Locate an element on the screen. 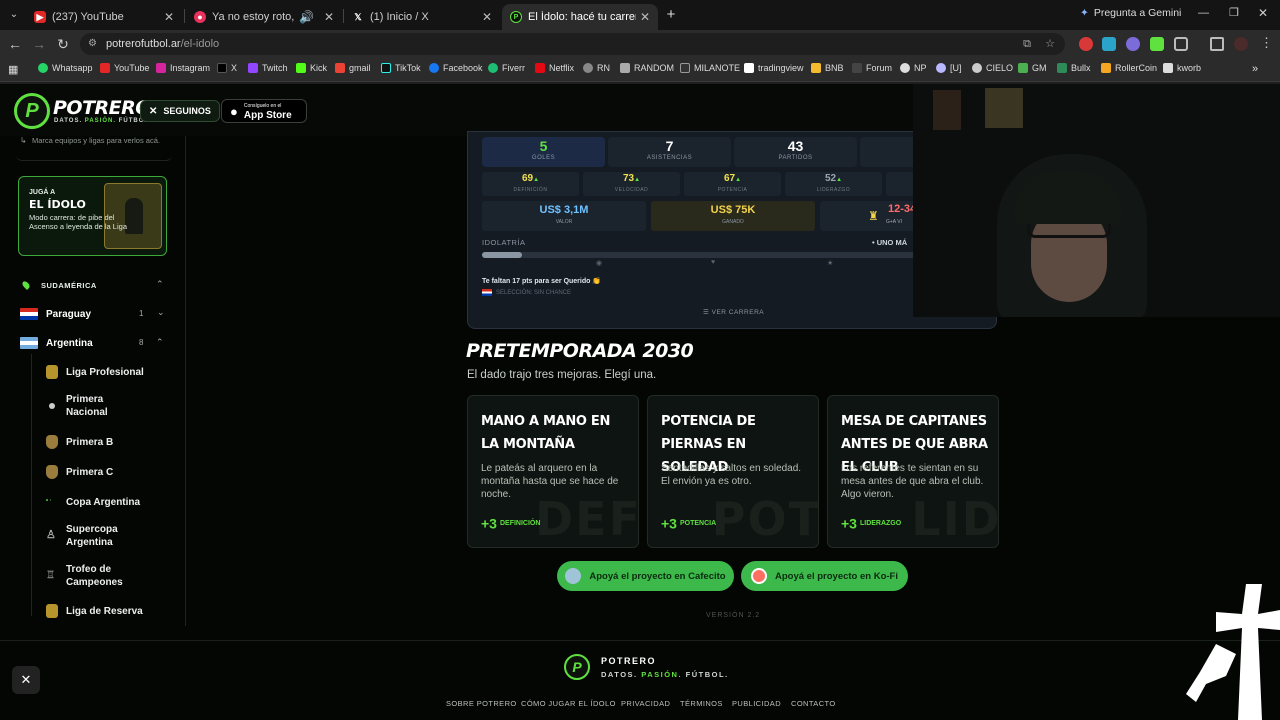  bookmark-random: RANDOM is located at coordinates (647, 68).